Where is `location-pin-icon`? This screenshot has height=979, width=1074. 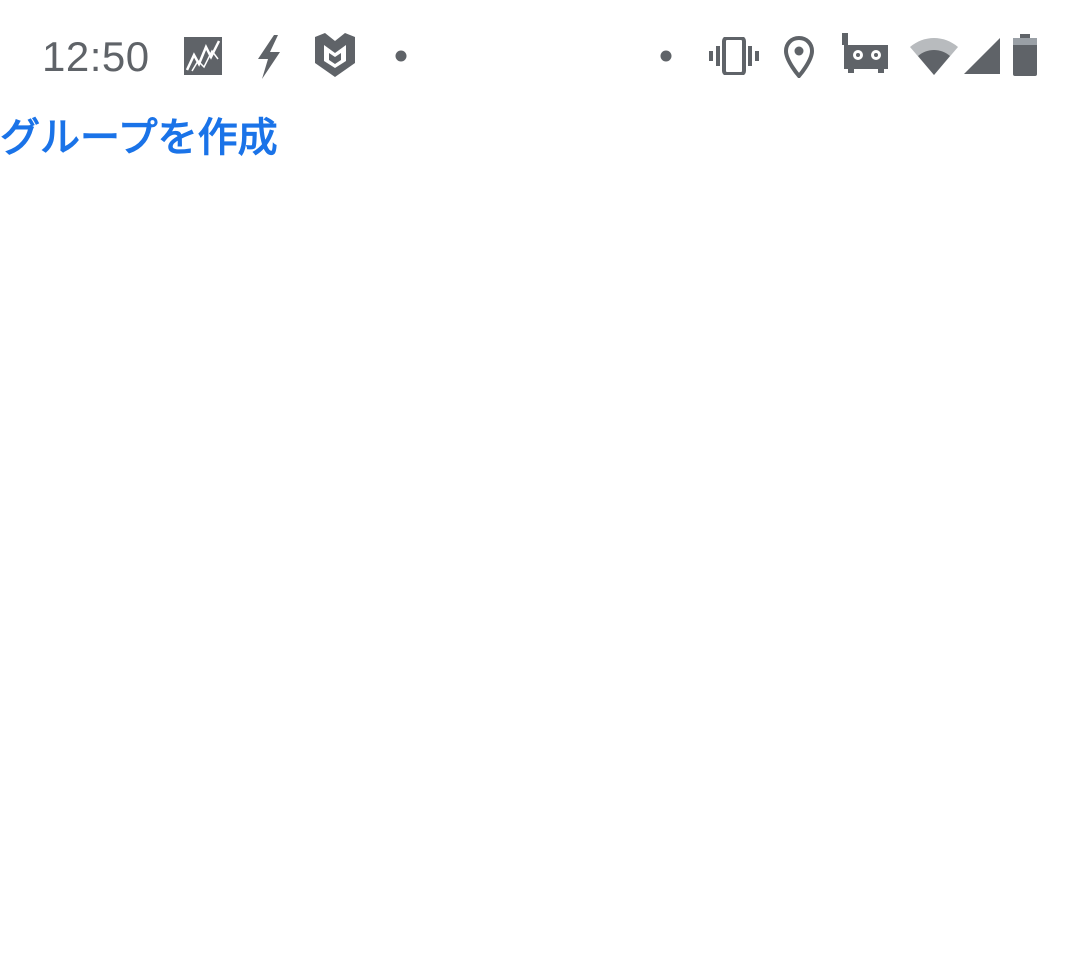
location-pin-icon is located at coordinates (799, 57).